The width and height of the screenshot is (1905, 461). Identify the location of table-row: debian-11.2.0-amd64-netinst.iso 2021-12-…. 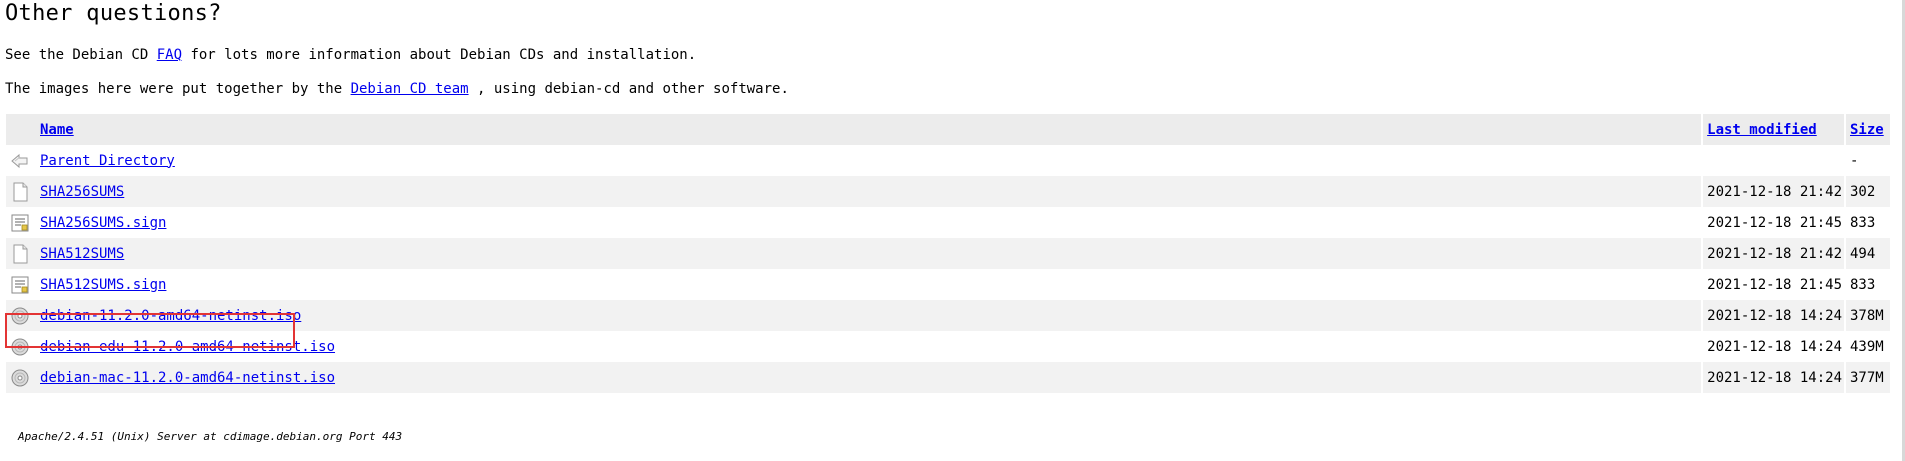
(948, 315).